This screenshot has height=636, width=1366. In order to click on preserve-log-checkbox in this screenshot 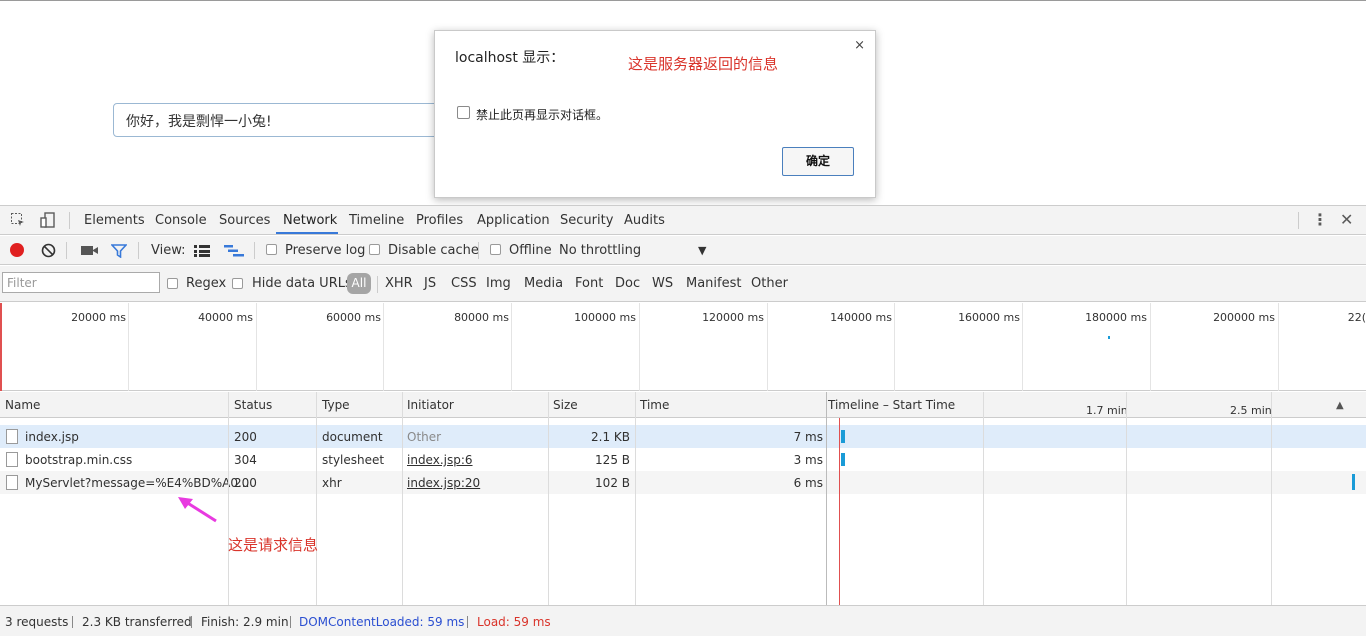, I will do `click(271, 249)`.